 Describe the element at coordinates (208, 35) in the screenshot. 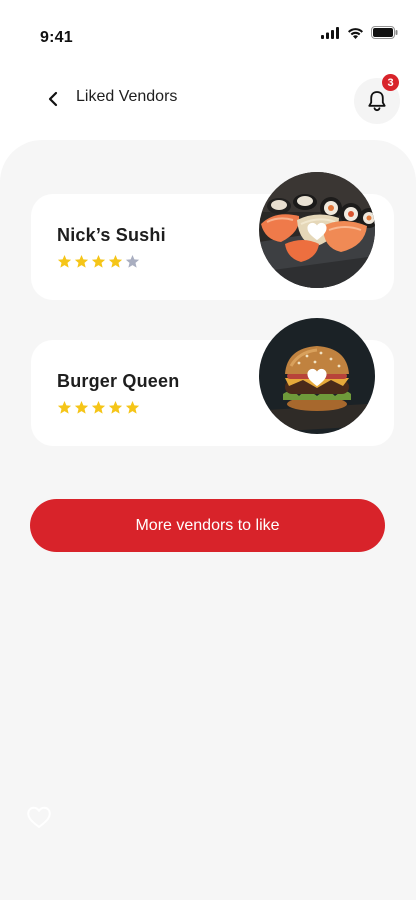

I see `status-bar: 9:41` at that location.